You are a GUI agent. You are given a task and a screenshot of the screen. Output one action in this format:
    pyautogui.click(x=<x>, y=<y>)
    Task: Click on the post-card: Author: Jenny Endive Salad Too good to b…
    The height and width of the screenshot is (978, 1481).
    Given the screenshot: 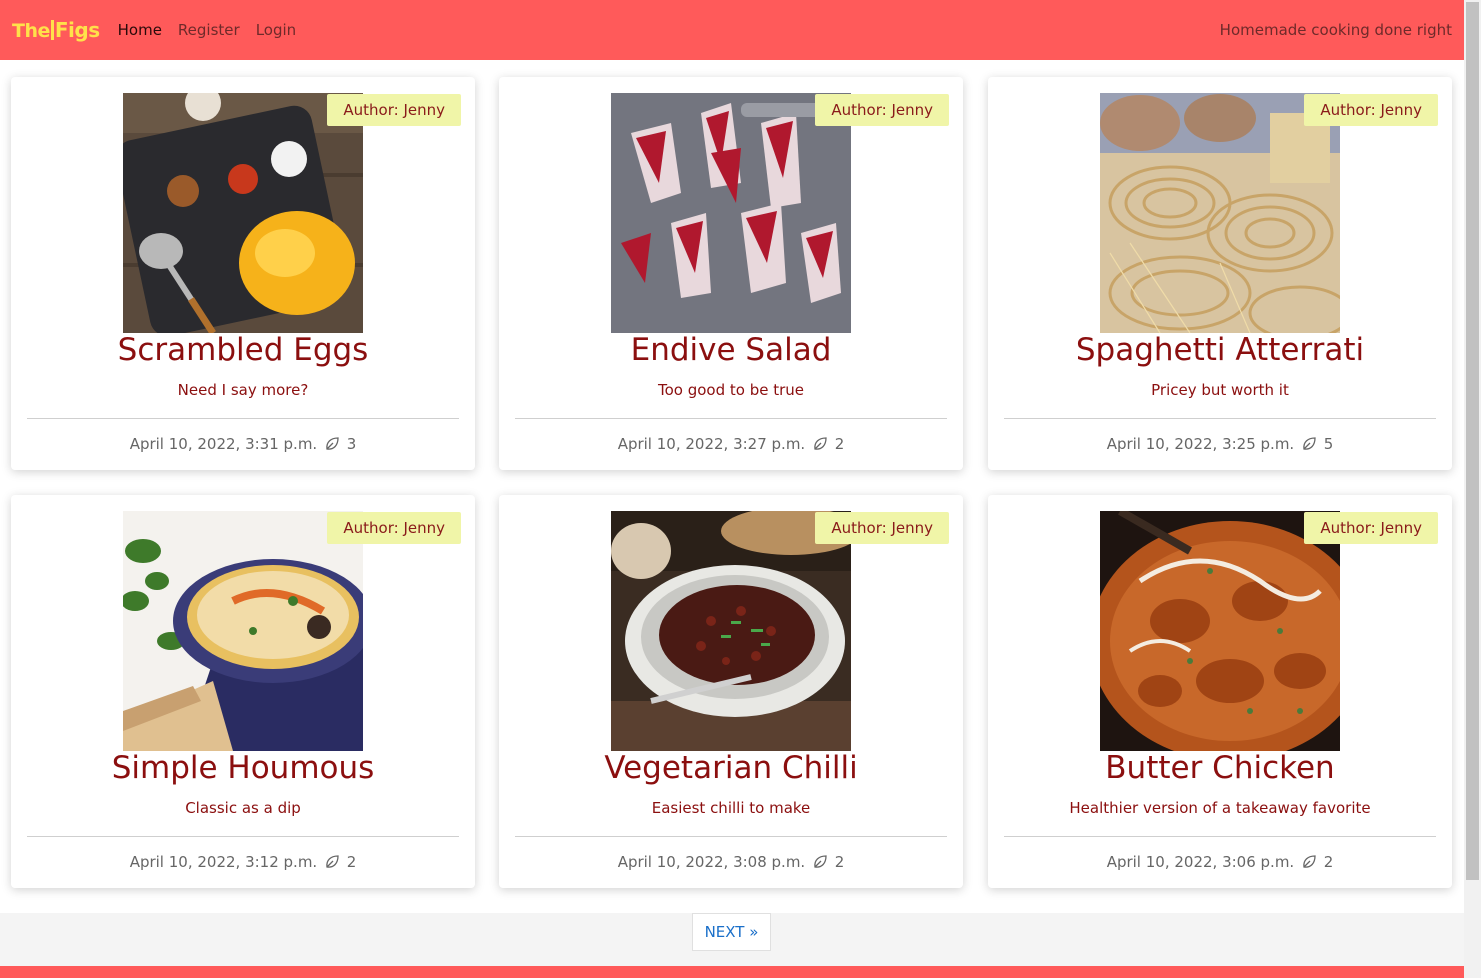 What is the action you would take?
    pyautogui.click(x=731, y=273)
    